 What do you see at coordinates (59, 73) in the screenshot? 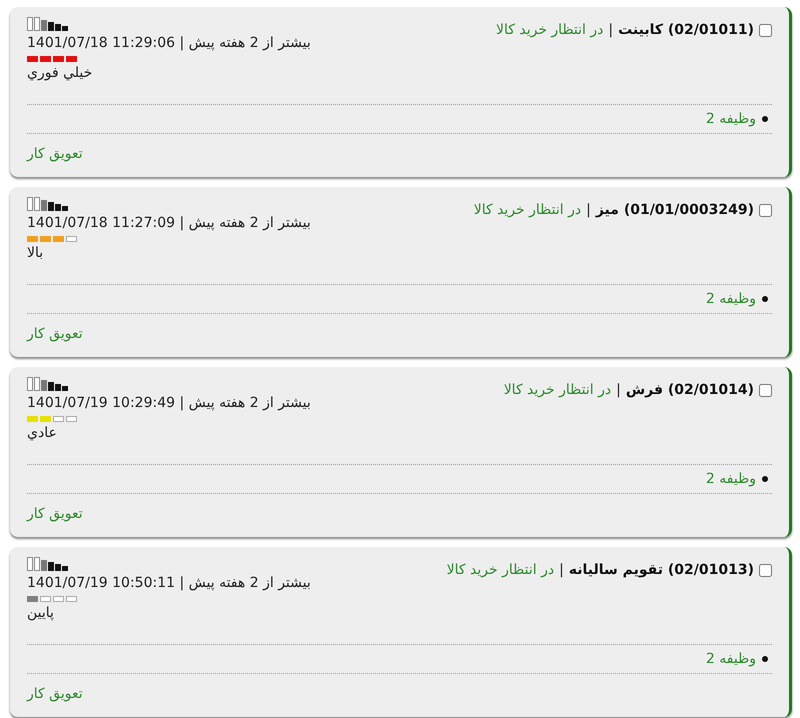
I see `priority-label: خيلي فوري` at bounding box center [59, 73].